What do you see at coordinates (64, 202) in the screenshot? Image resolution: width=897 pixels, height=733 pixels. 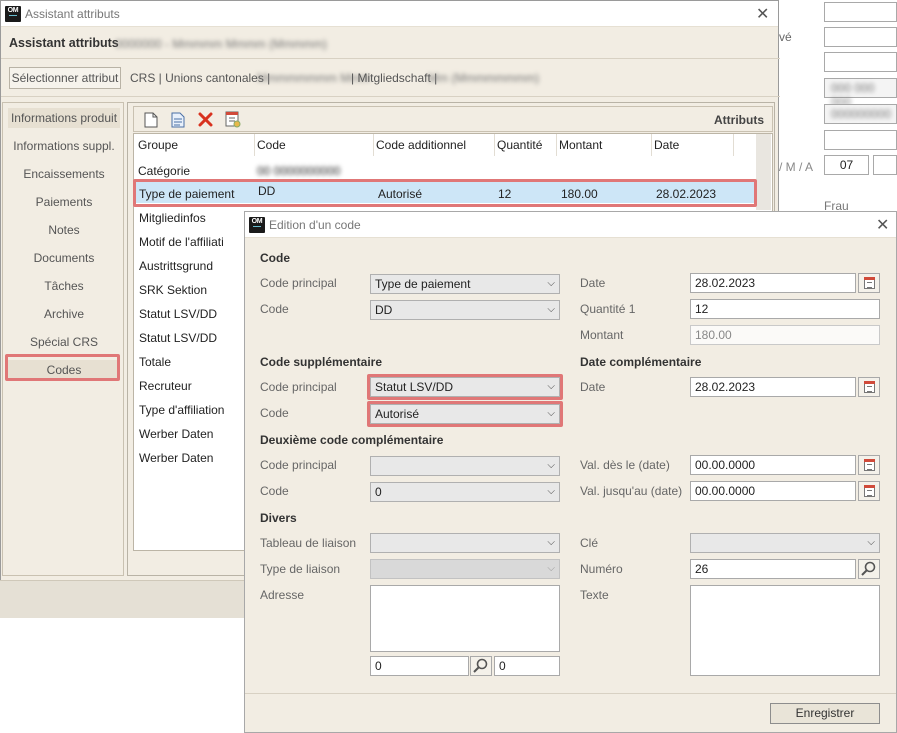 I see `nav-item-paiements: Paiements` at bounding box center [64, 202].